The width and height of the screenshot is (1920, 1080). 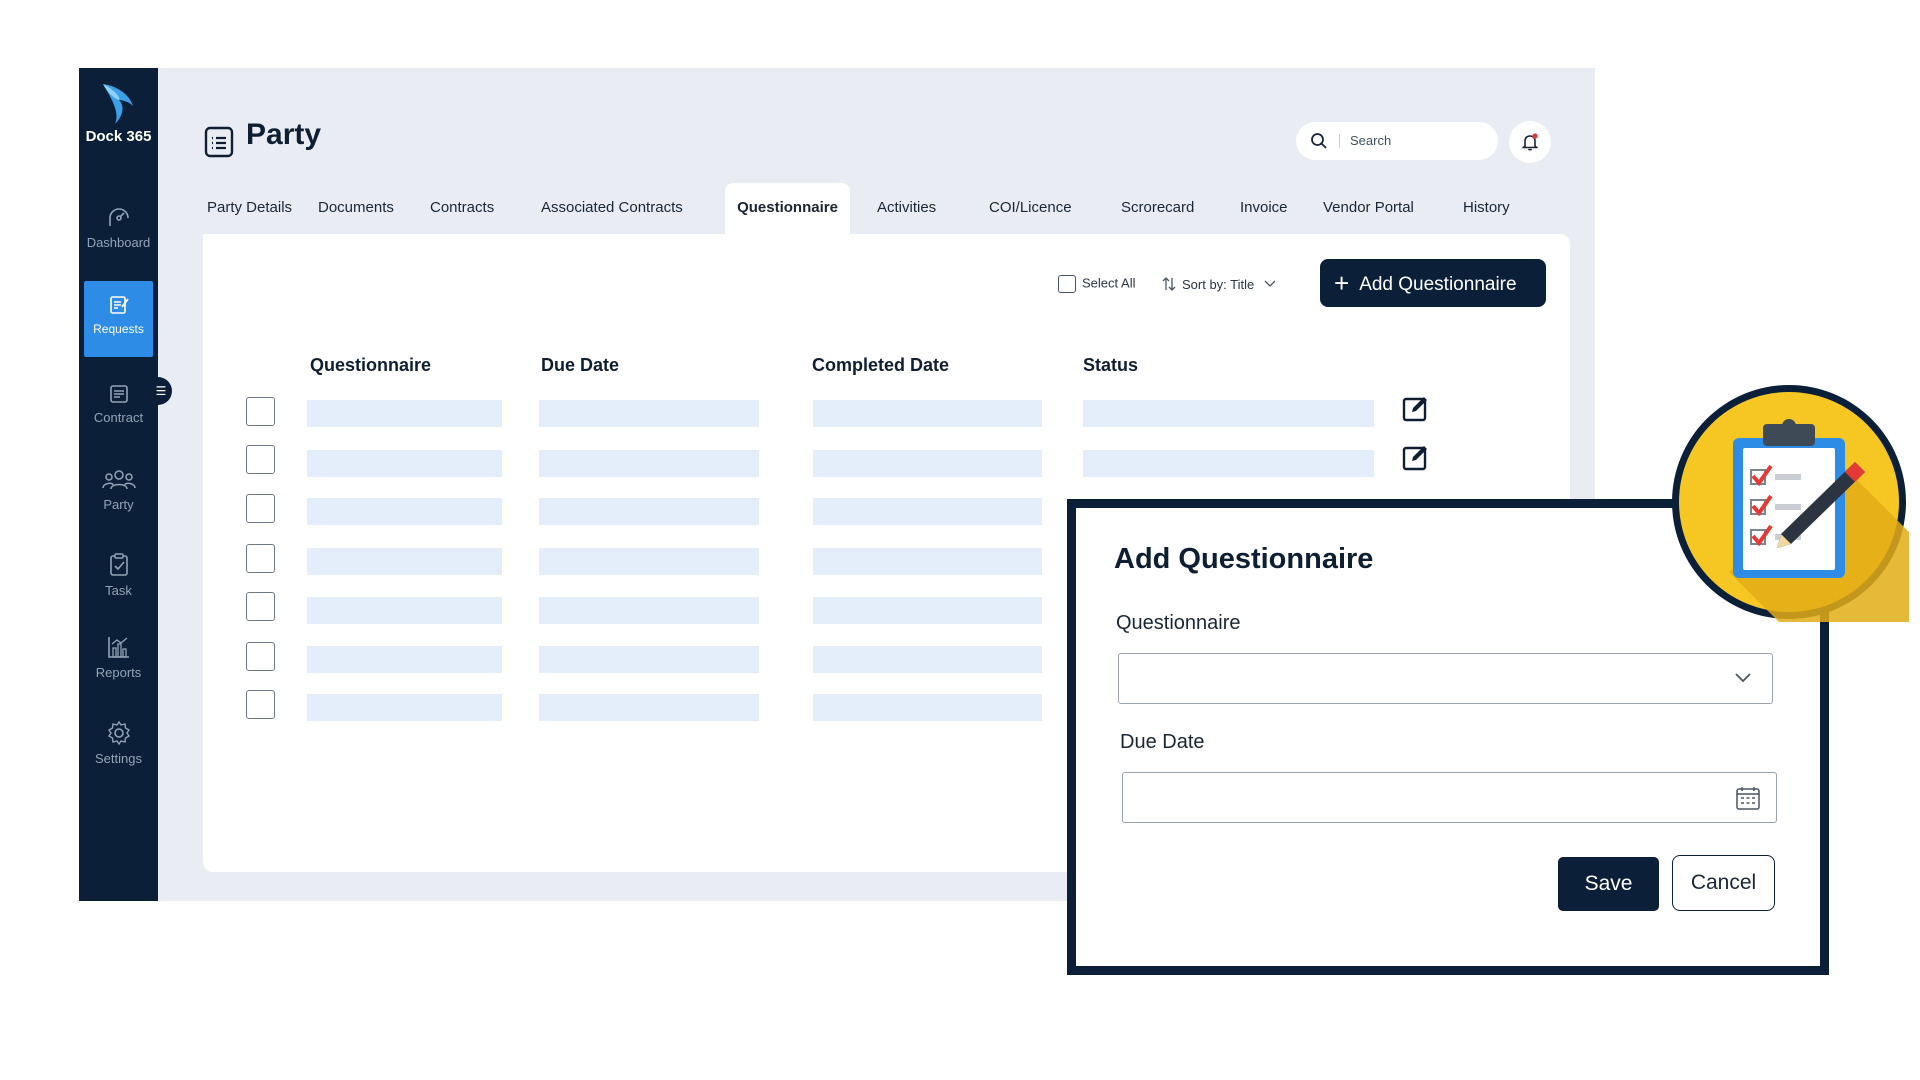 I want to click on column-header-completed-date: Completed Date, so click(x=880, y=365).